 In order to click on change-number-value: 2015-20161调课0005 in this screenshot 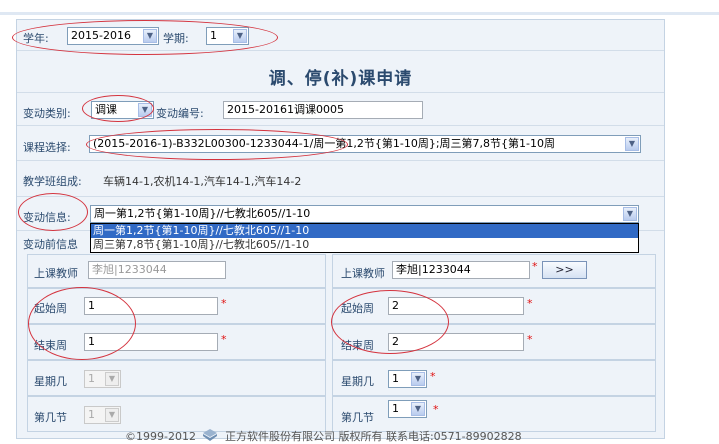, I will do `click(285, 109)`.